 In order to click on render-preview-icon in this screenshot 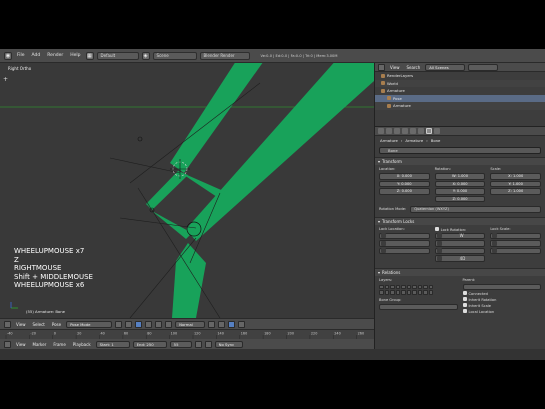, I will do `click(242, 324)`.